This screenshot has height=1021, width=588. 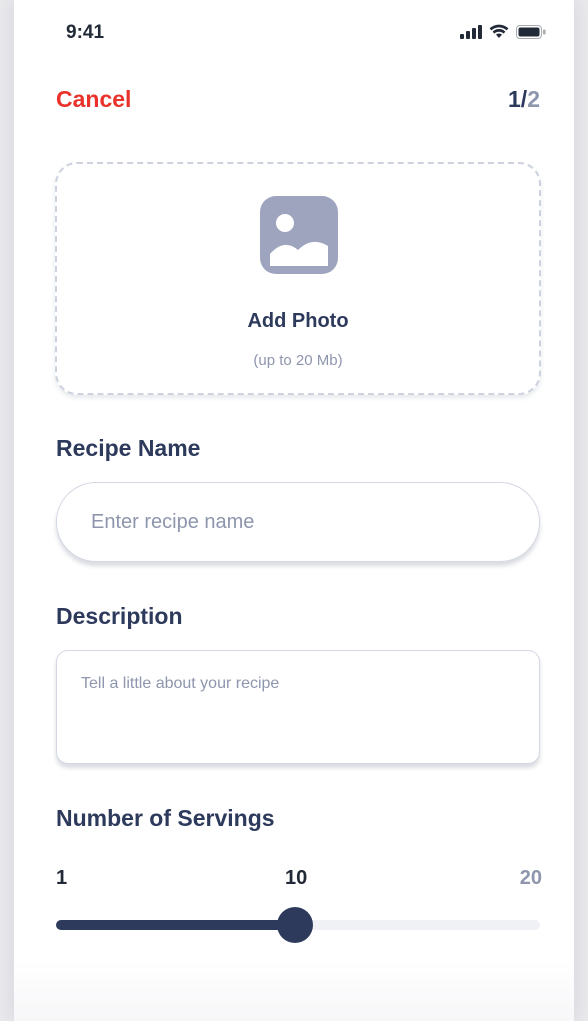 I want to click on battery-icon, so click(x=531, y=31).